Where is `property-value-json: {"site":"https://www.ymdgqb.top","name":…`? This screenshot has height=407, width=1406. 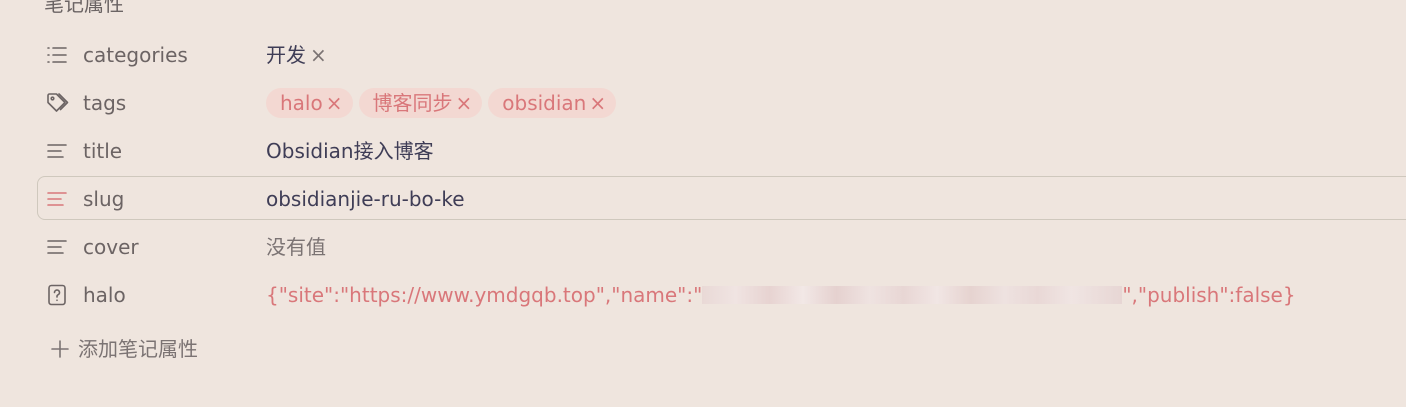
property-value-json: {"site":"https://www.ymdgqb.top","name":… is located at coordinates (781, 295).